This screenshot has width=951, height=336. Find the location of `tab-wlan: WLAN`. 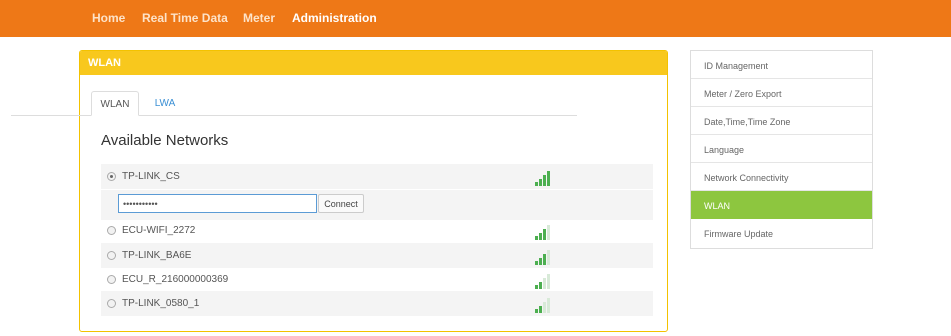

tab-wlan: WLAN is located at coordinates (115, 103).